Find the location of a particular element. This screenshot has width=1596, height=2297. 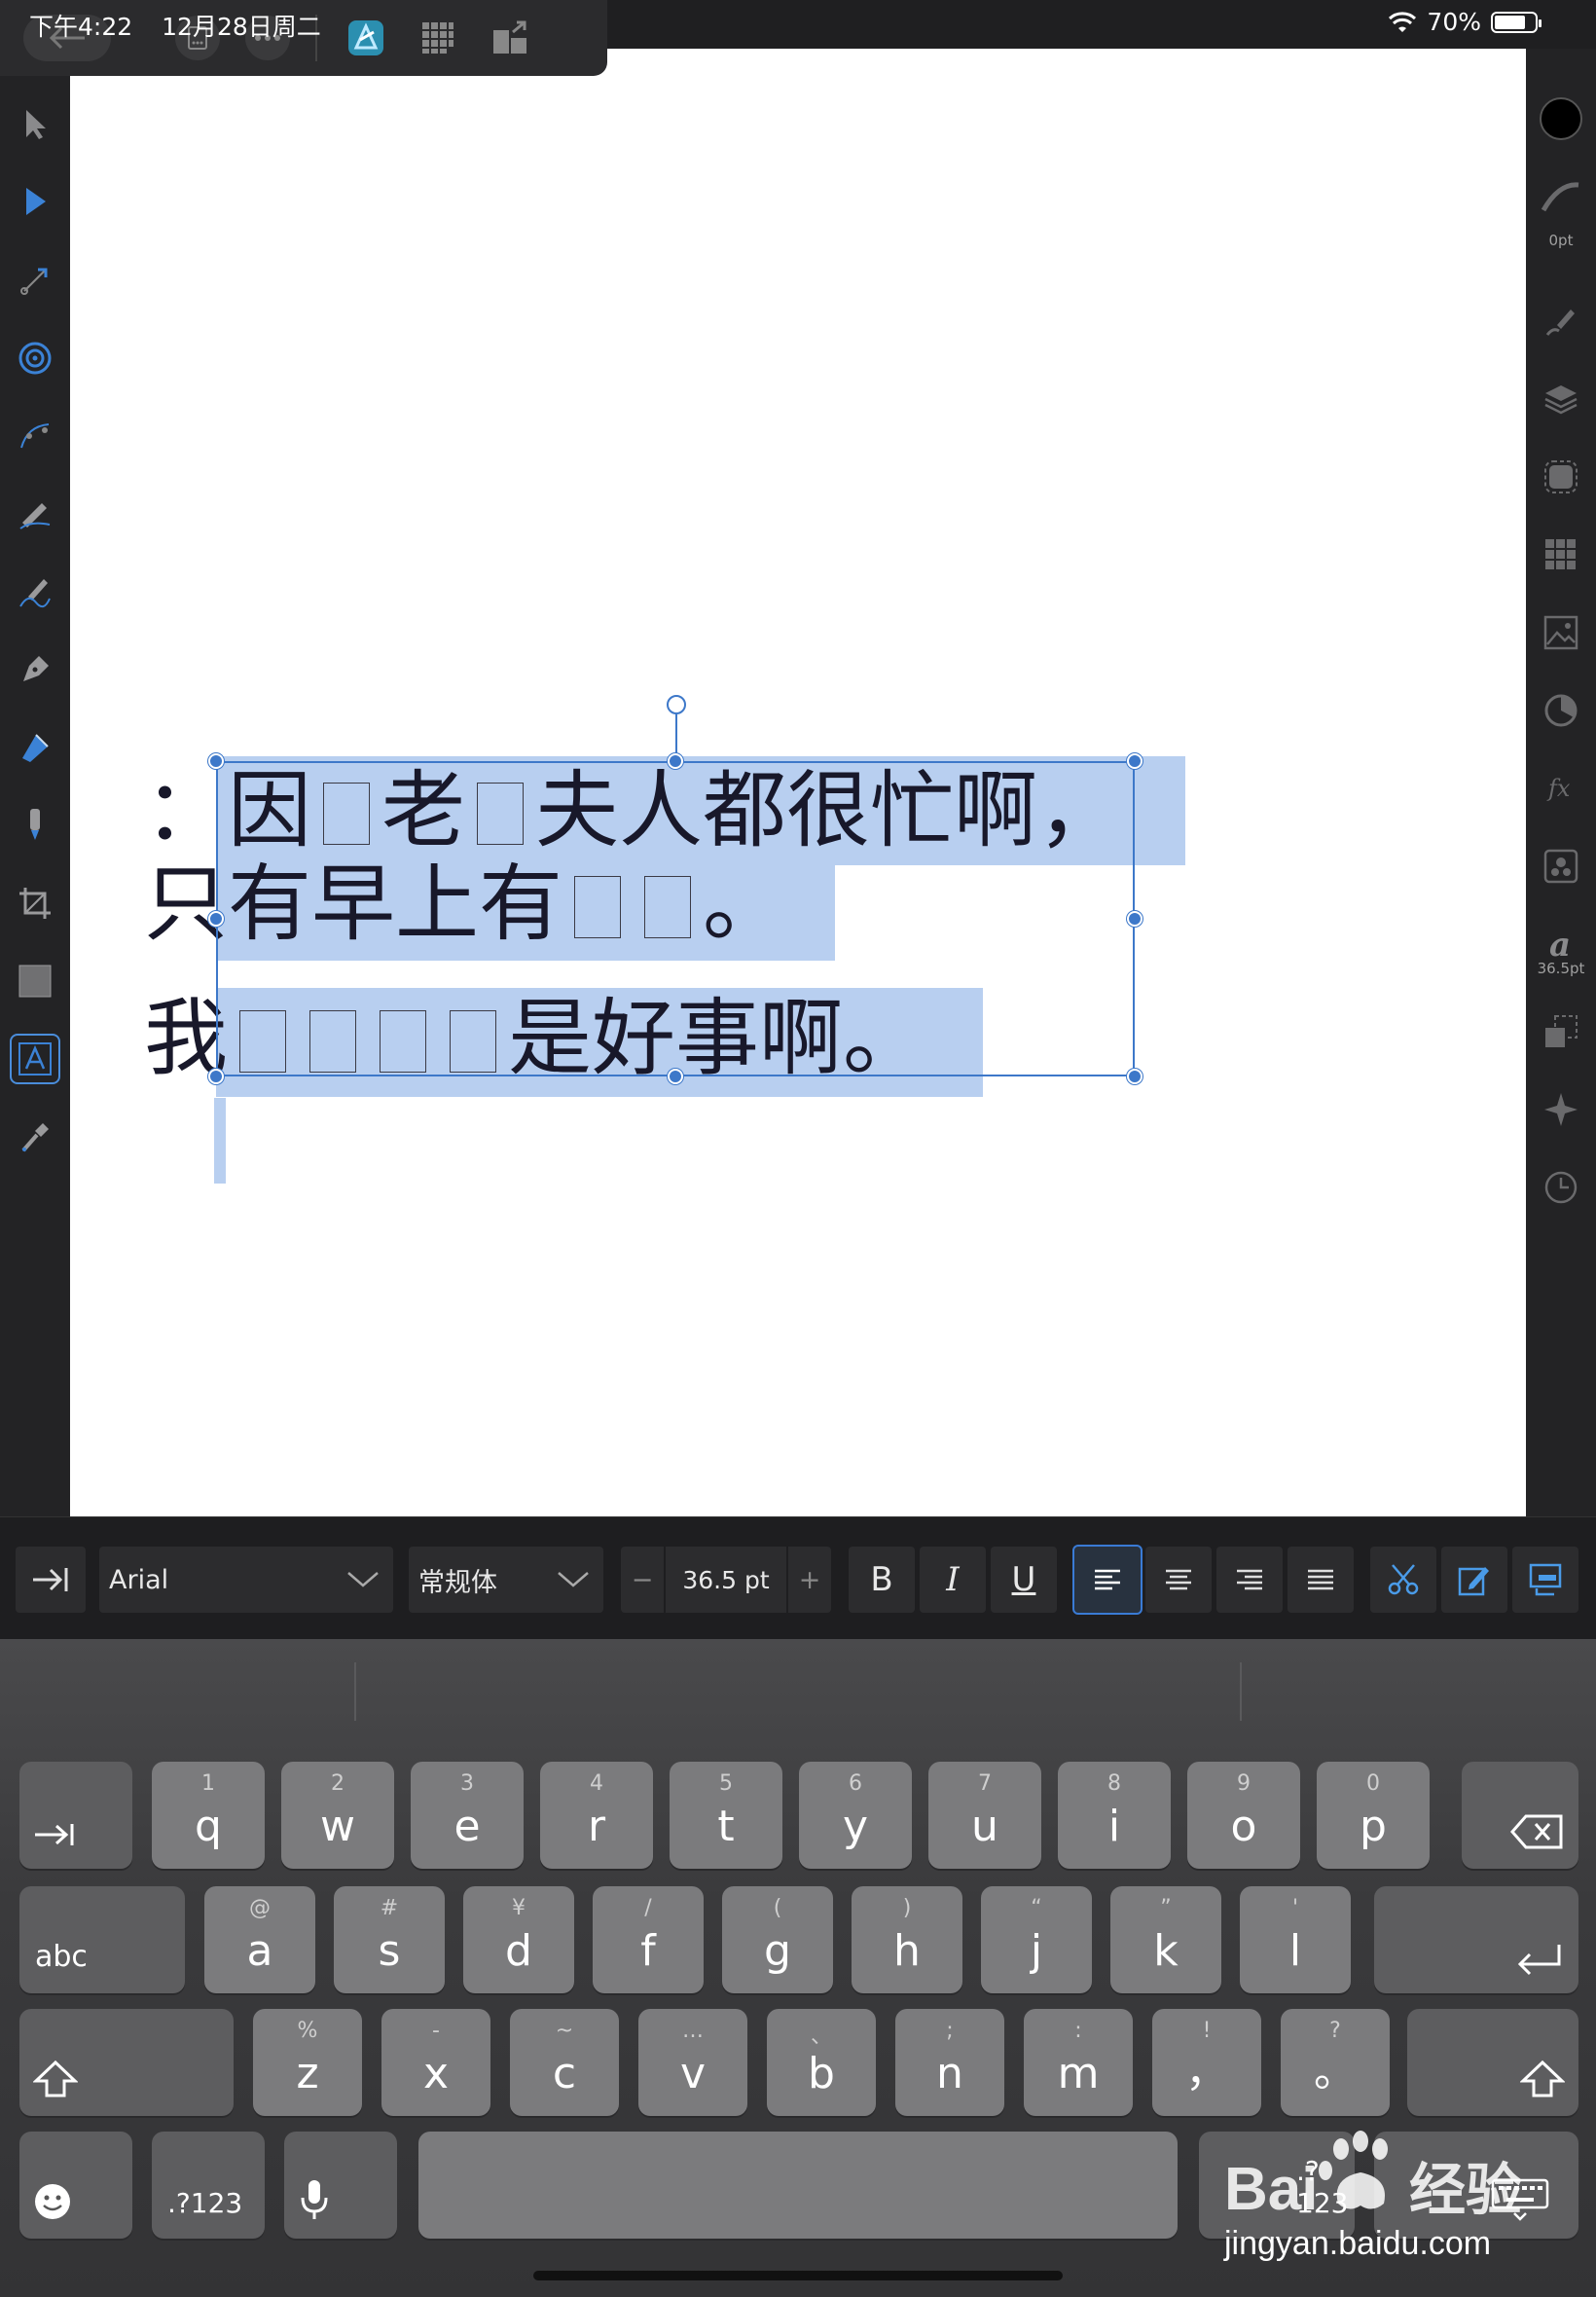

resize-handle-top-right is located at coordinates (1135, 761).